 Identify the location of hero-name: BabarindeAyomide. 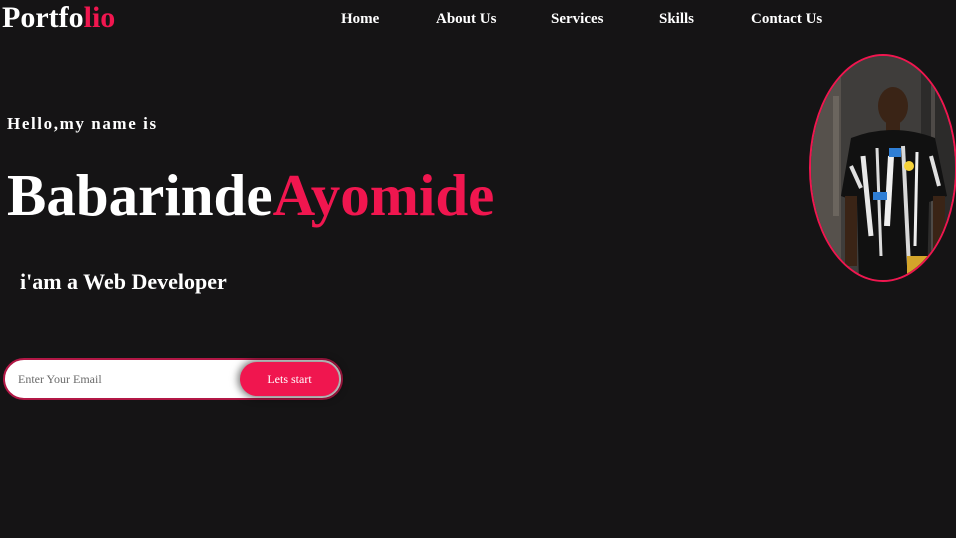
(250, 195).